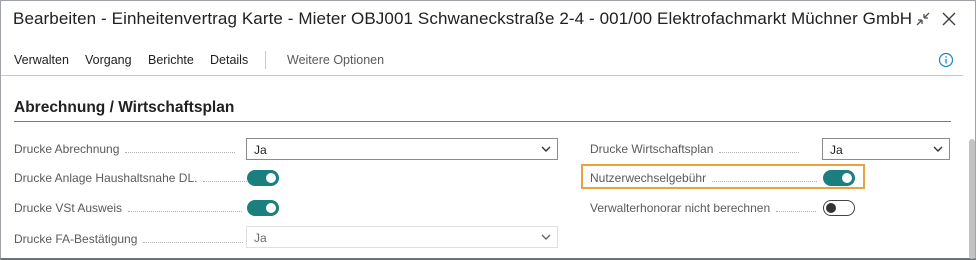 Image resolution: width=976 pixels, height=260 pixels. Describe the element at coordinates (923, 19) in the screenshot. I see `collapse-arrows-icon` at that location.